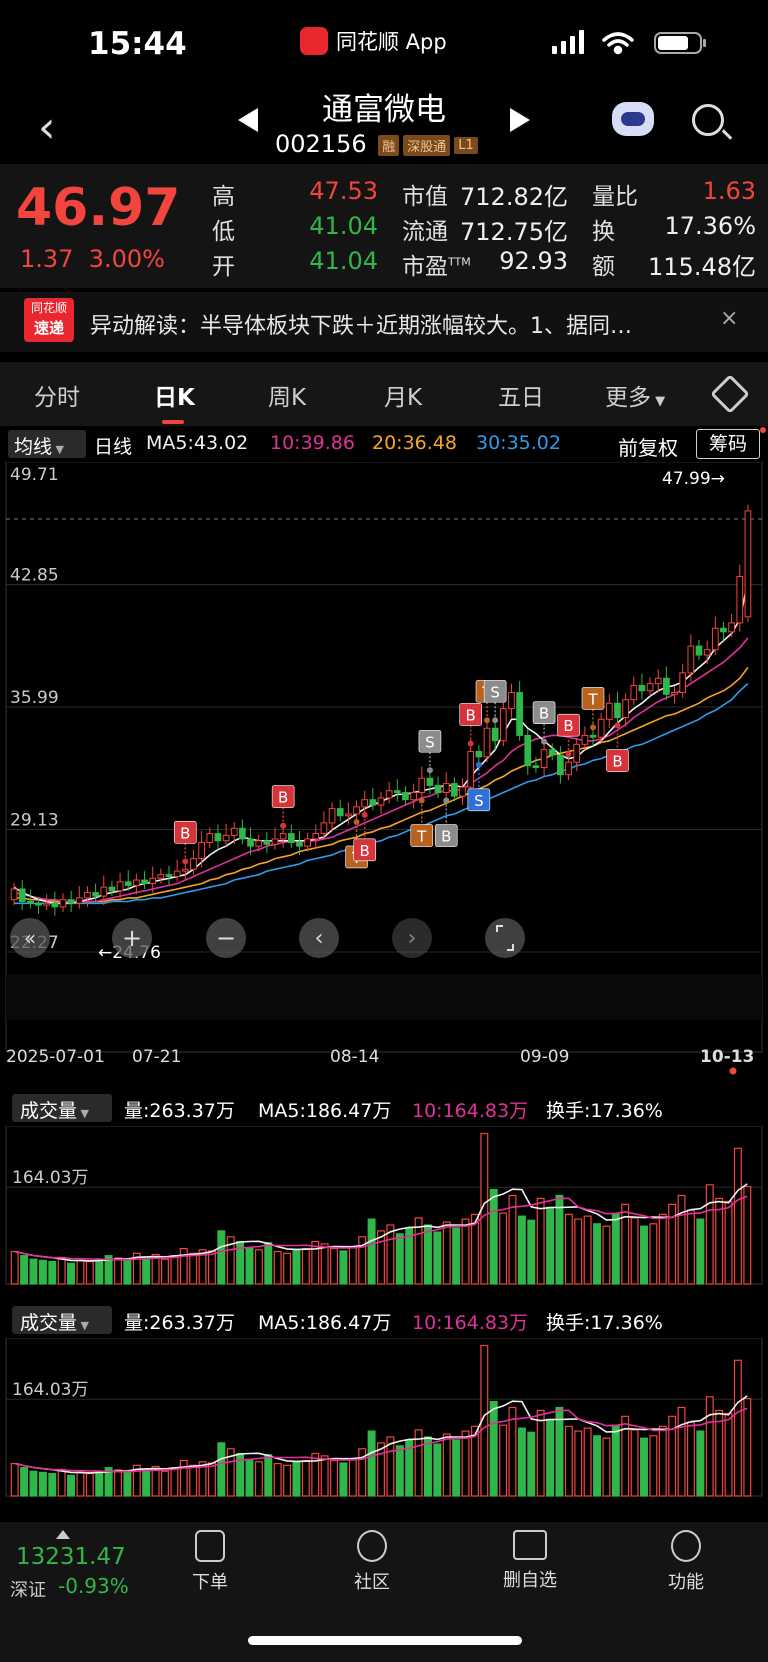  I want to click on low-label: 低, so click(223, 232).